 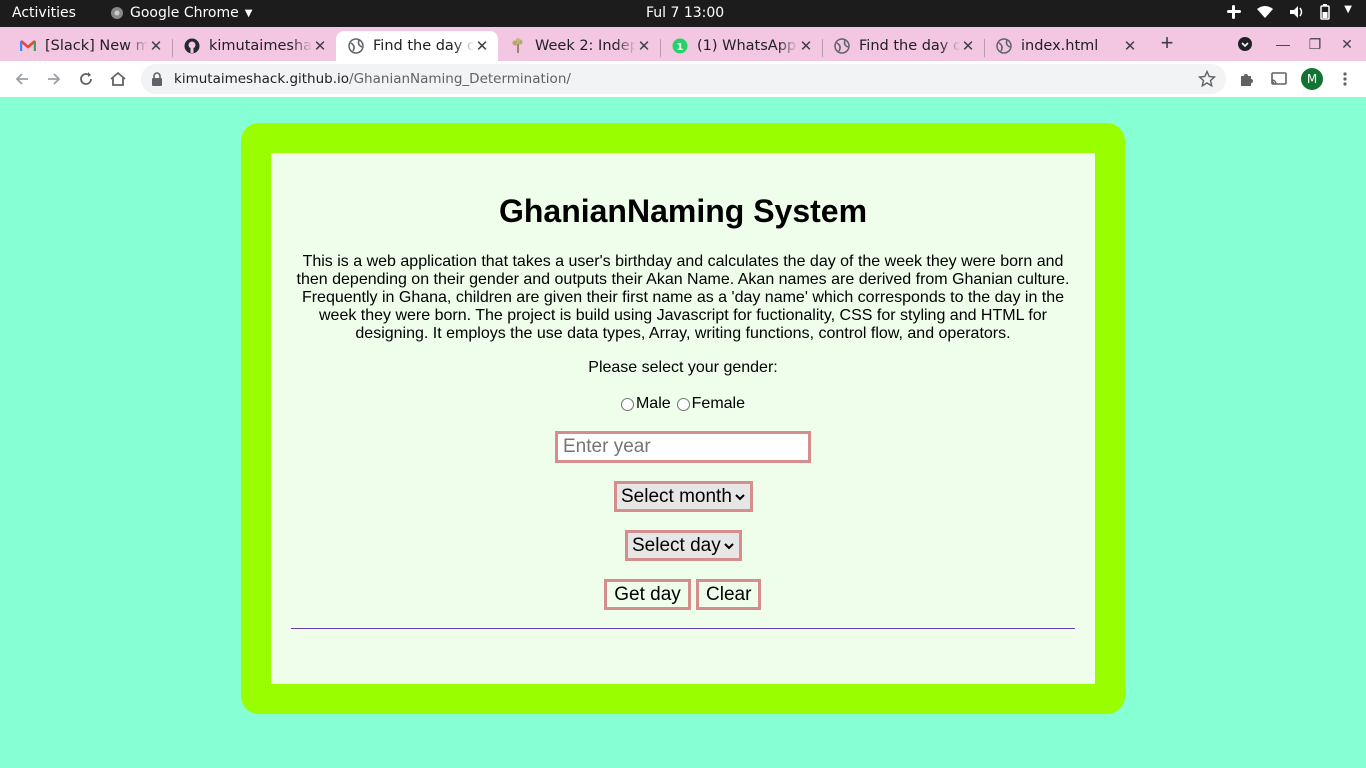 What do you see at coordinates (1265, 12) in the screenshot?
I see `wifi-icon` at bounding box center [1265, 12].